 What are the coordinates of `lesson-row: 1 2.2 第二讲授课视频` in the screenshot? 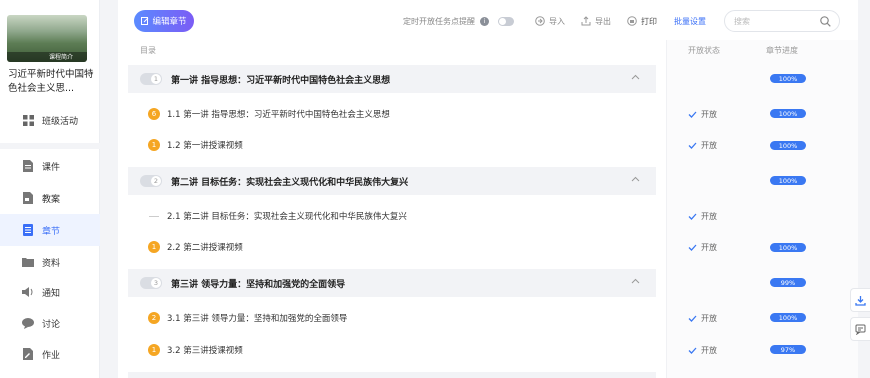 It's located at (392, 247).